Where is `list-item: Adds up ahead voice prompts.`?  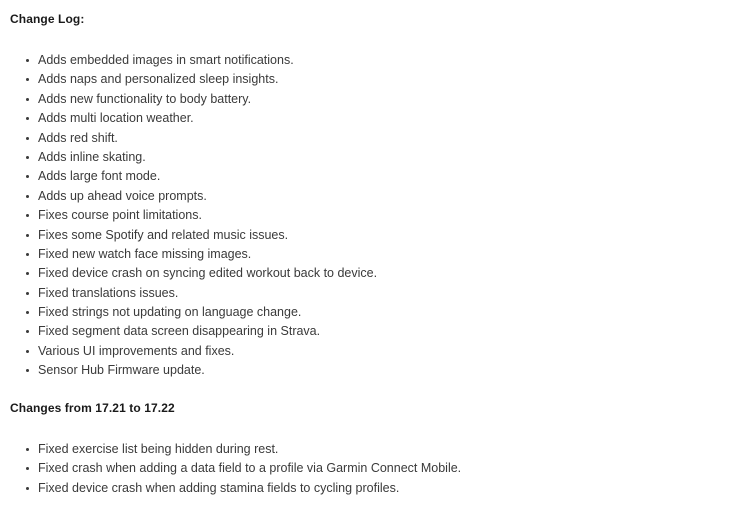
list-item: Adds up ahead voice prompts. is located at coordinates (188, 196).